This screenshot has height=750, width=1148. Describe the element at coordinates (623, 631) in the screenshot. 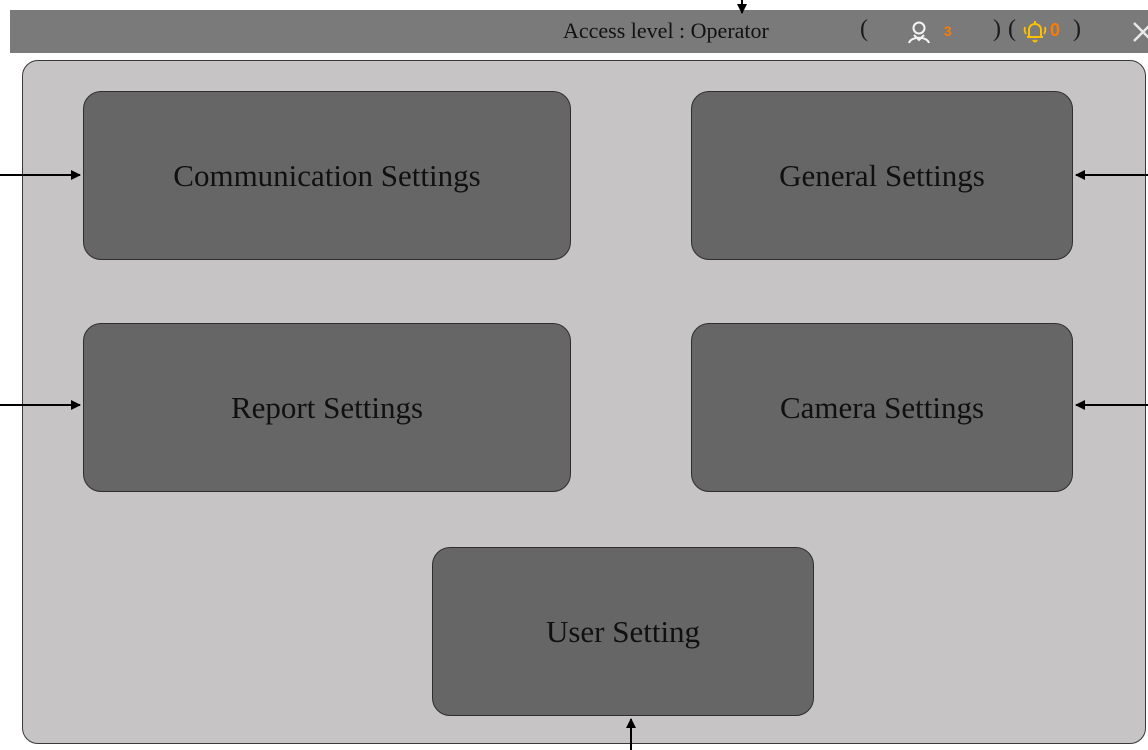

I see `user-setting-button: User Setting` at that location.